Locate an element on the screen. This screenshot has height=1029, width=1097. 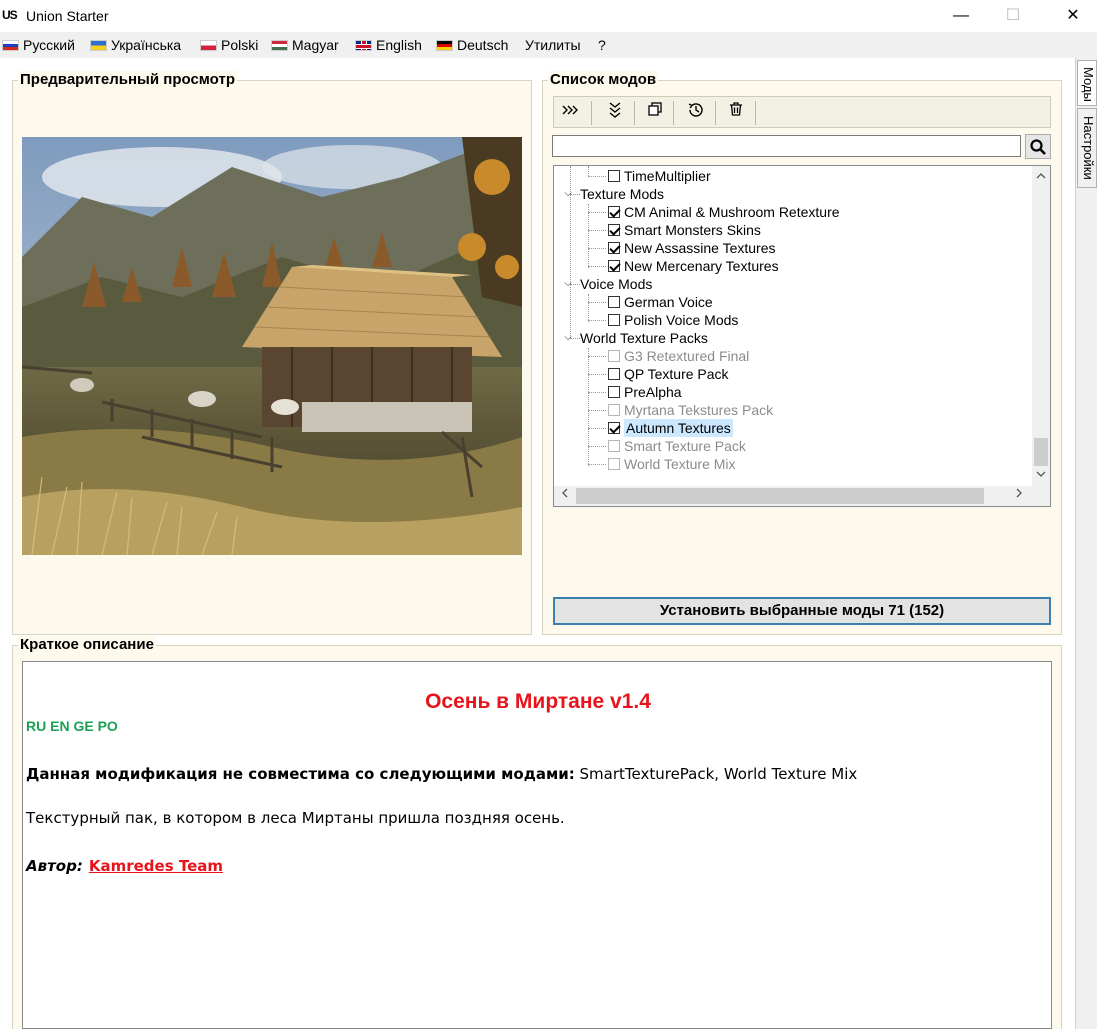
collapse-all-icon is located at coordinates (615, 113).